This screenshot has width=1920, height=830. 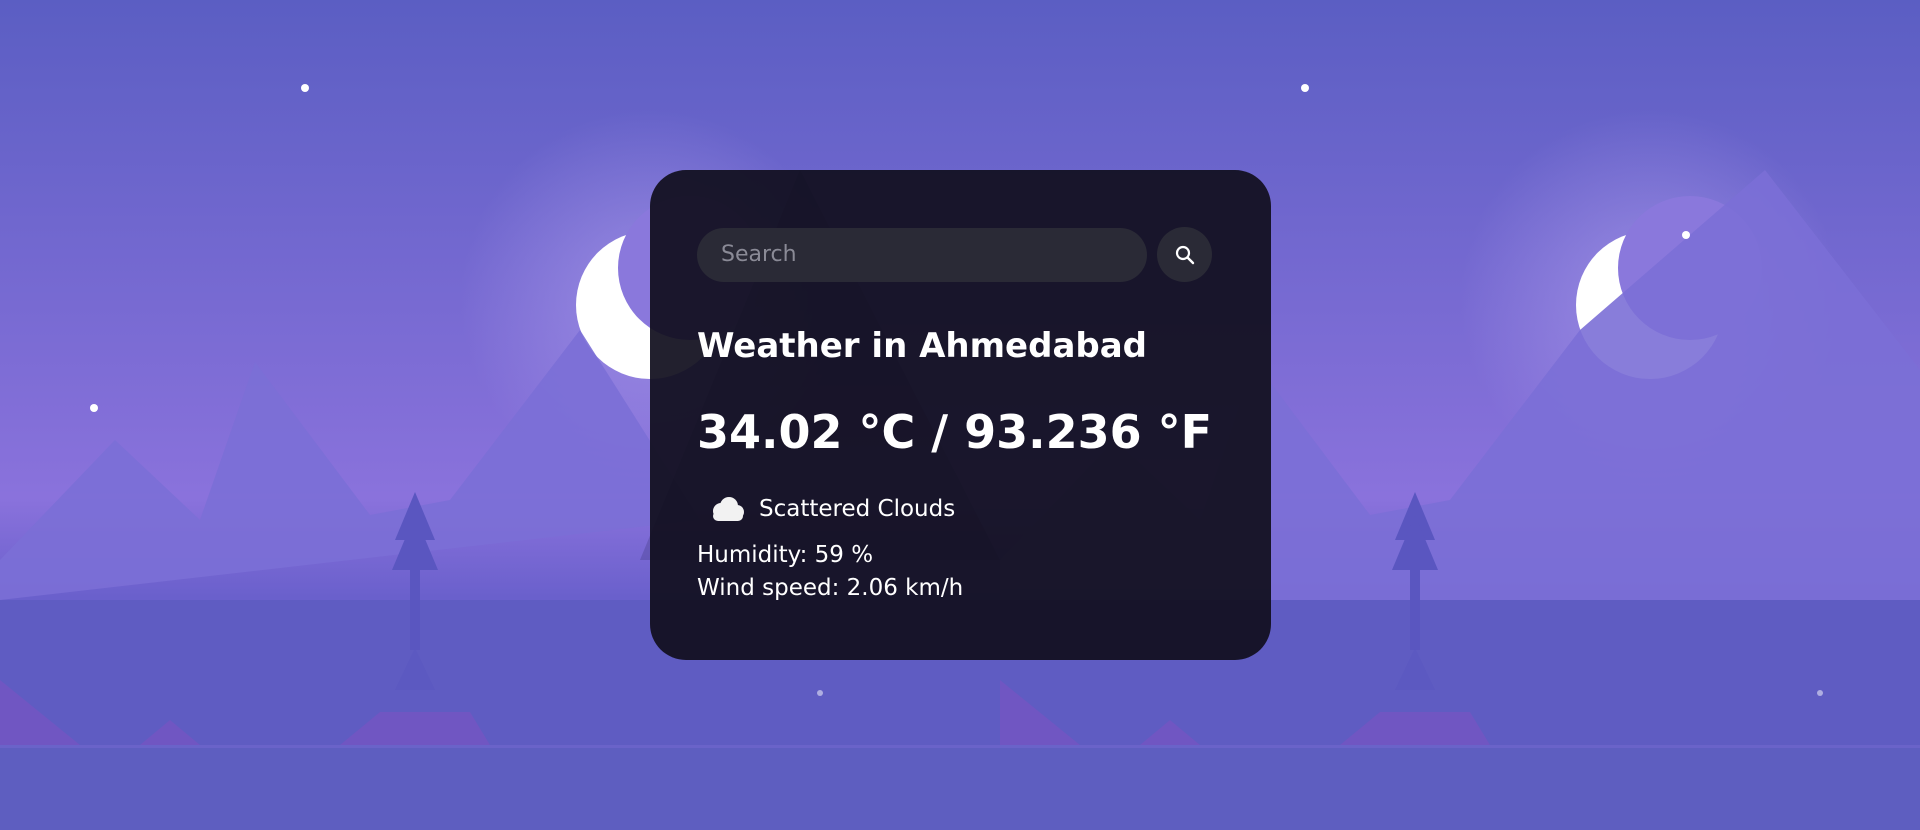 What do you see at coordinates (830, 588) in the screenshot?
I see `wind-speed-text: Wind speed: 2.06 km/h` at bounding box center [830, 588].